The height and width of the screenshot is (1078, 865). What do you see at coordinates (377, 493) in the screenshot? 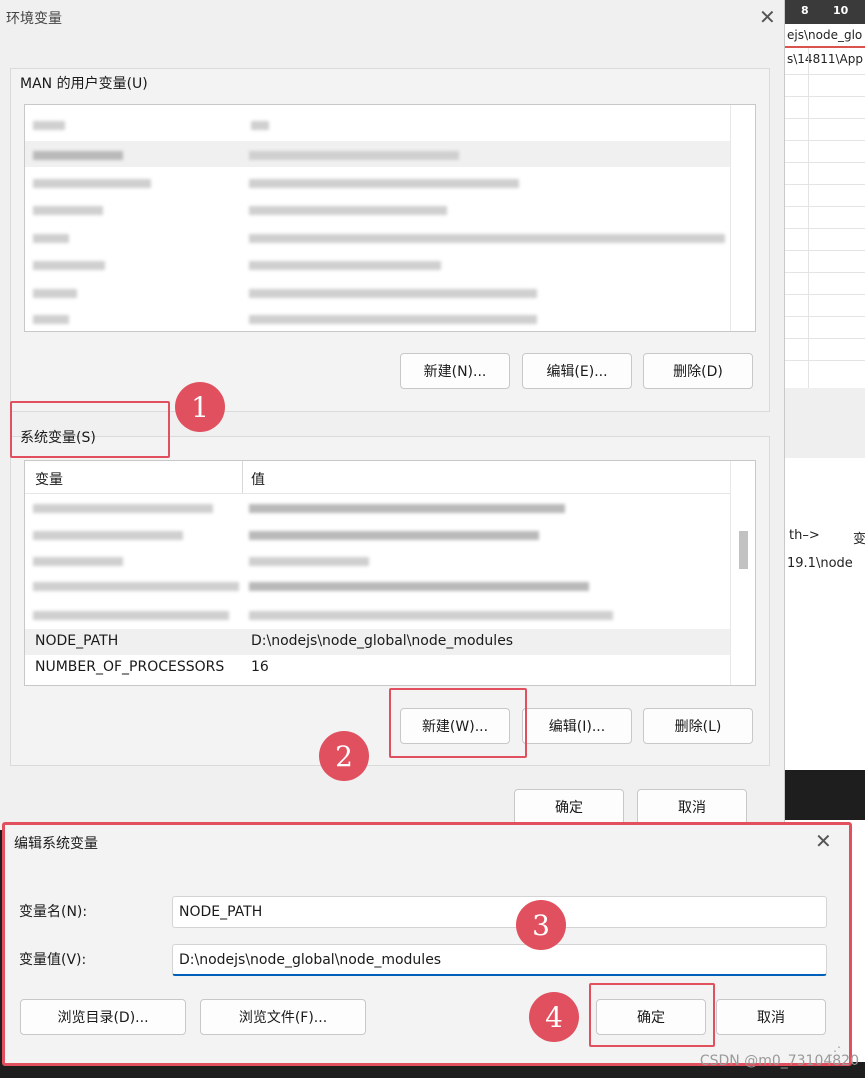
I see `header-separator` at bounding box center [377, 493].